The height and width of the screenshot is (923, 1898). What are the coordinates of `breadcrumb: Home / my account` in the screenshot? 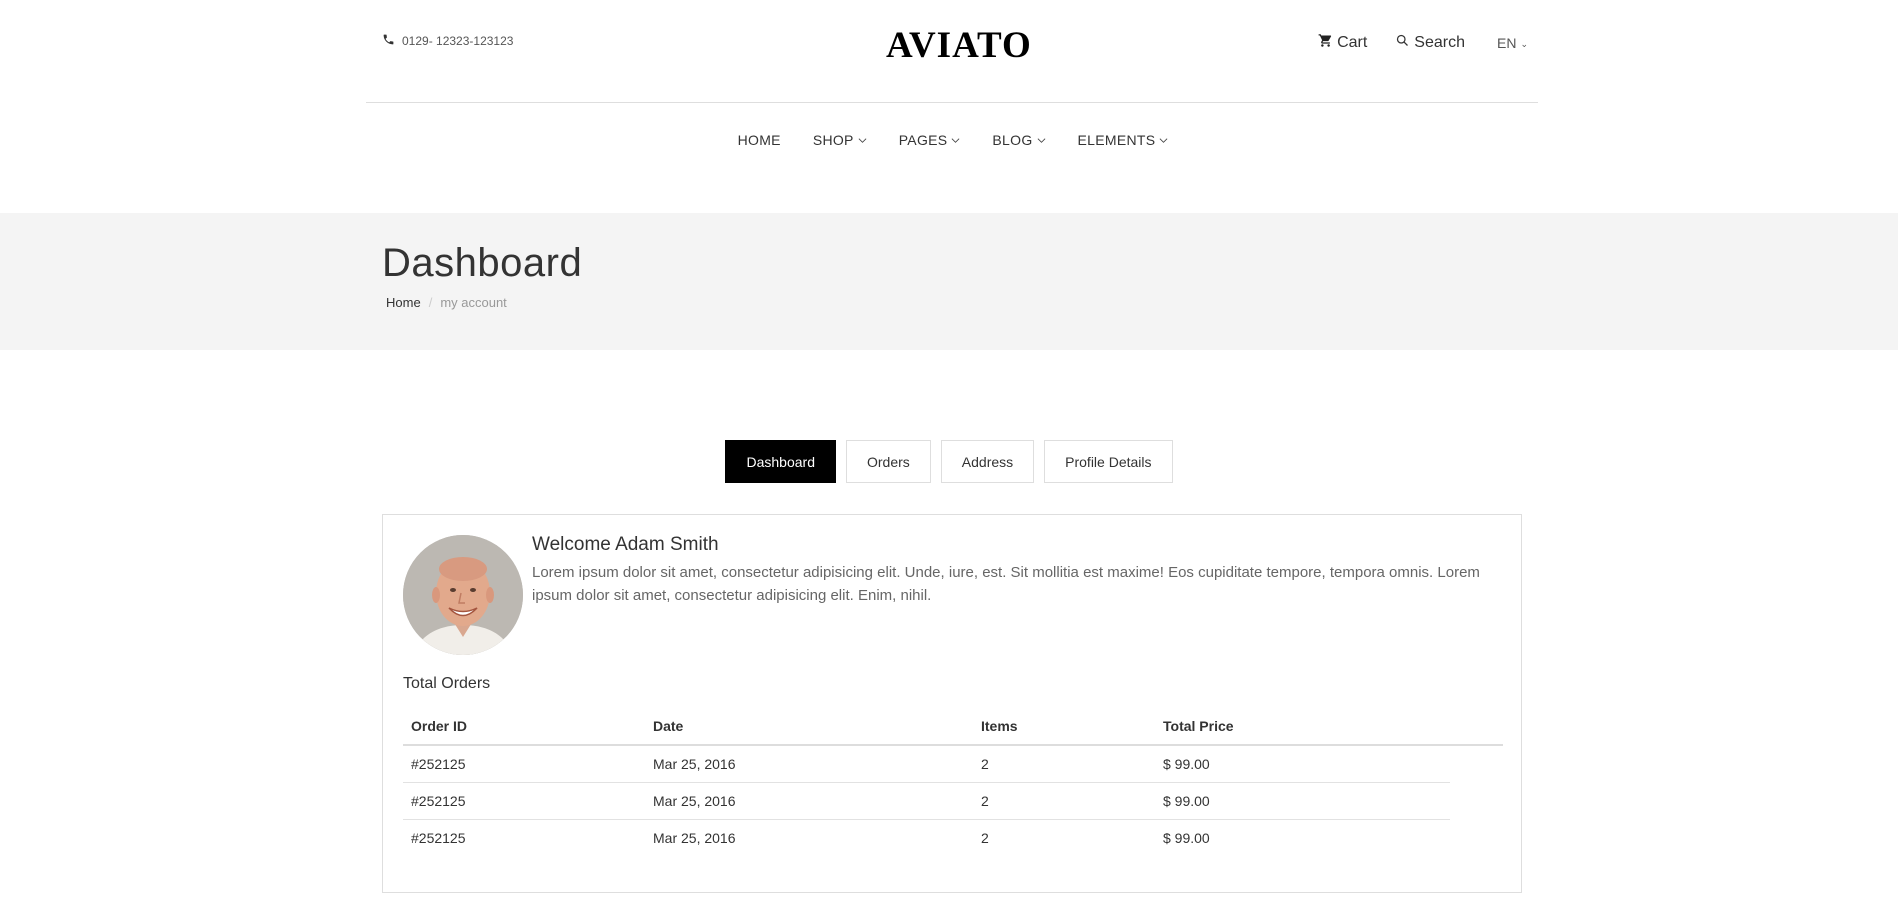 It's located at (446, 302).